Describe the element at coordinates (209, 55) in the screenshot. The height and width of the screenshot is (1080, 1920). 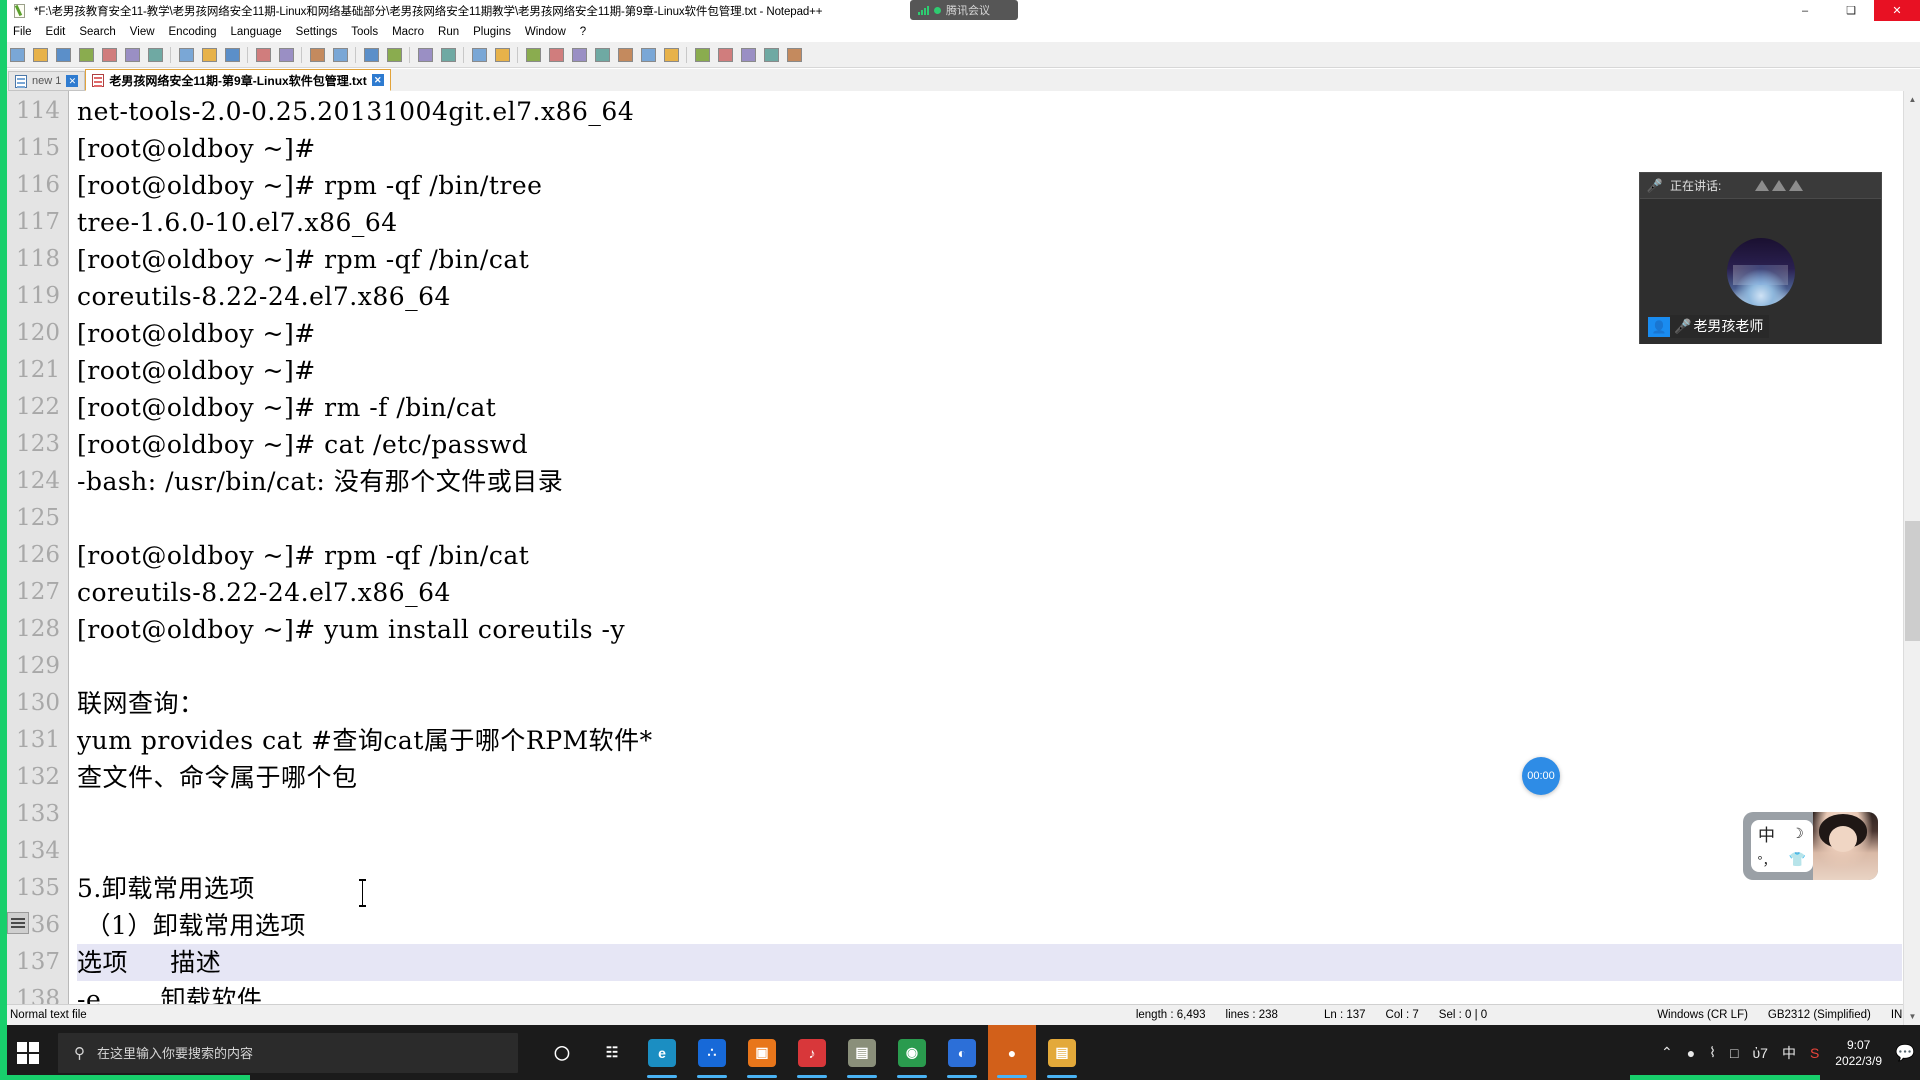
I see `copy-icon` at that location.